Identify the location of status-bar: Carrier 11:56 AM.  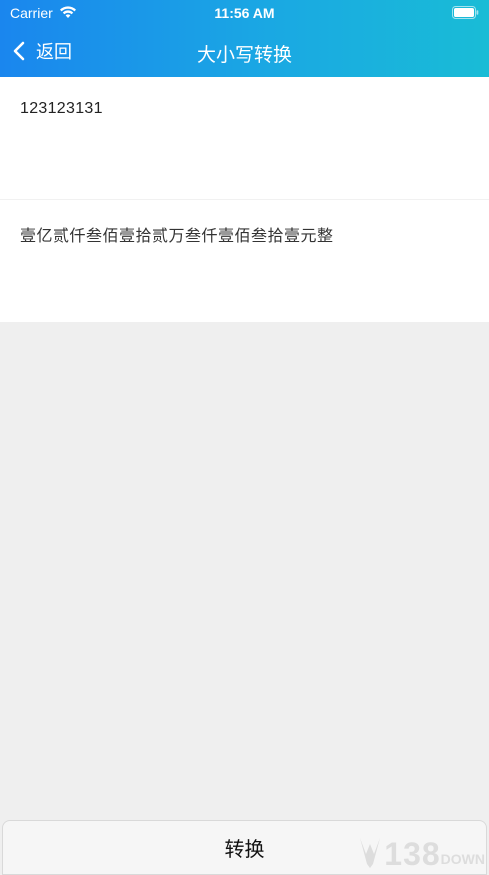
(244, 13).